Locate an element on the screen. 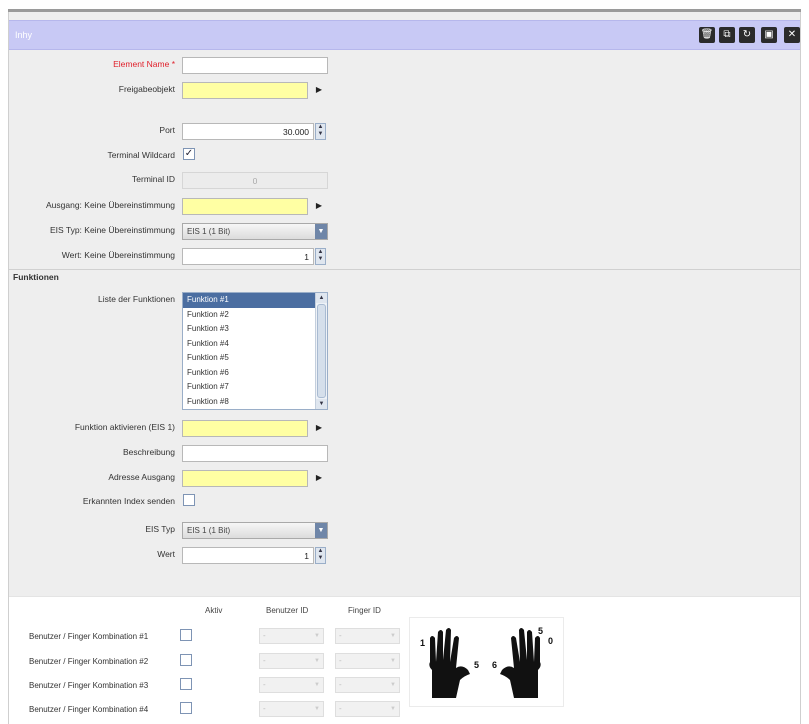 The height and width of the screenshot is (724, 809). ausgang-label: Ausgang: Keine Übereinstimmung is located at coordinates (110, 205).